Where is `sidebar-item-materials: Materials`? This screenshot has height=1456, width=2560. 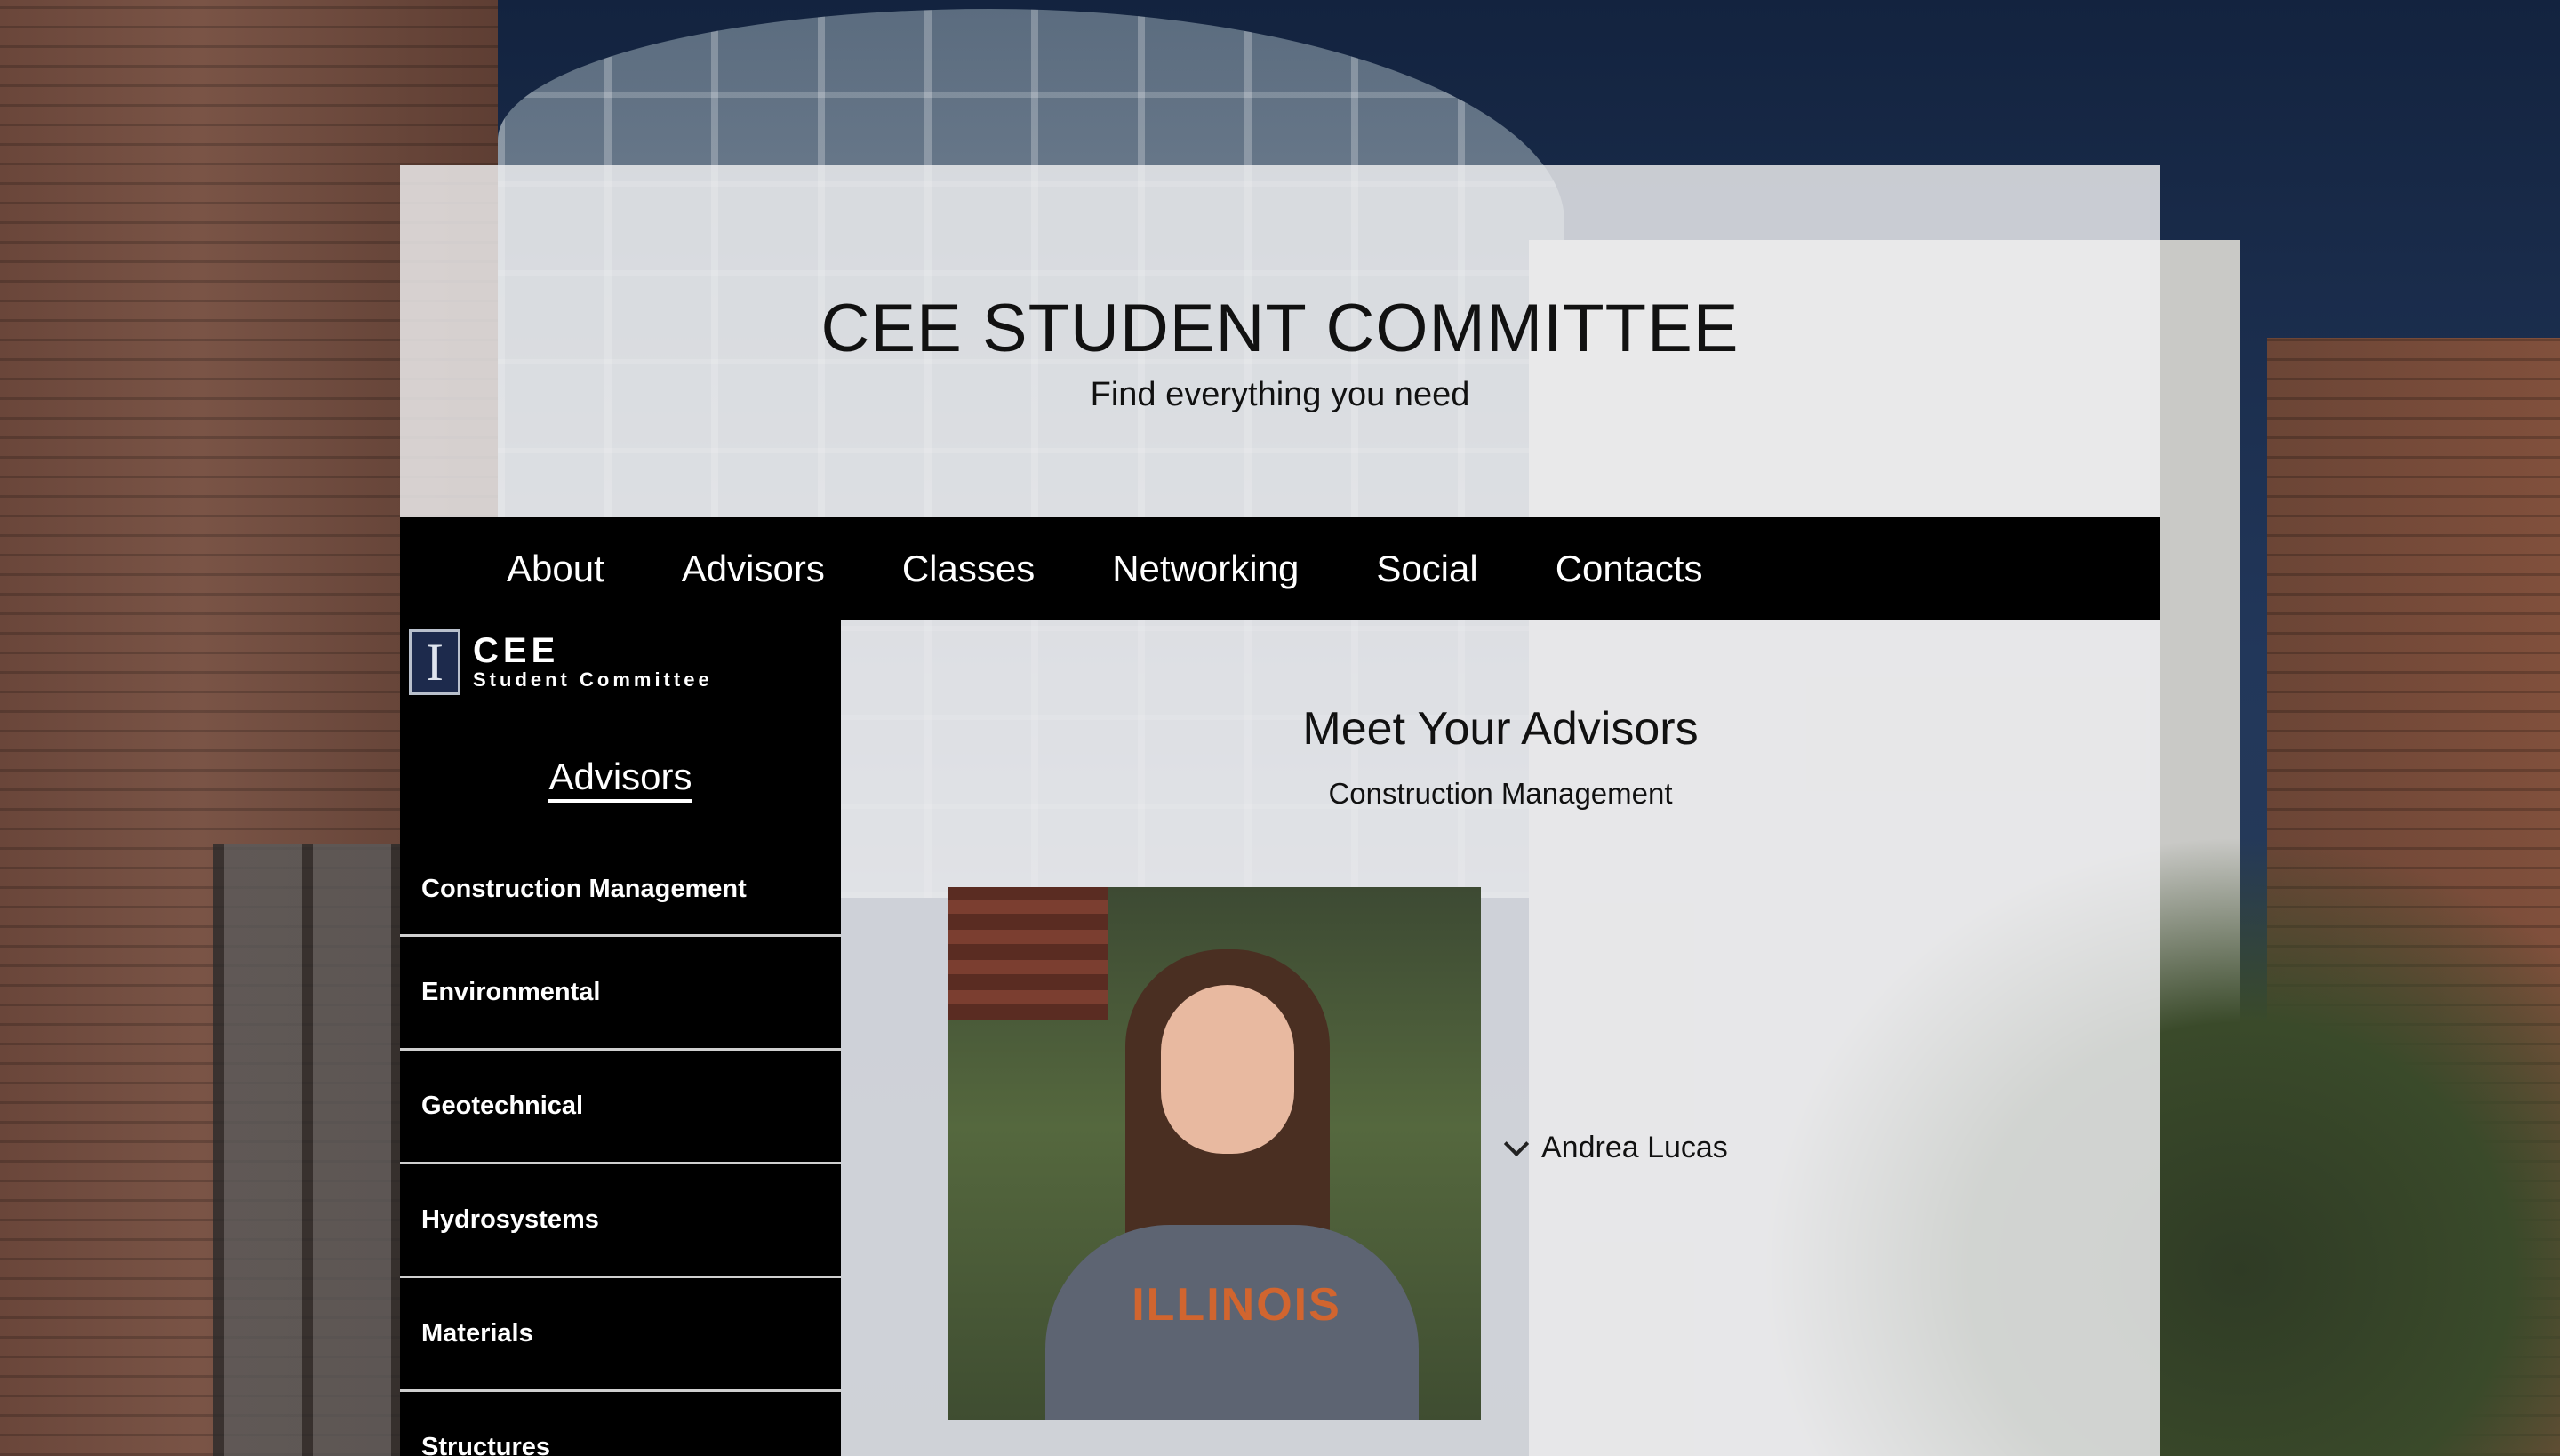
sidebar-item-materials: Materials is located at coordinates (620, 1335).